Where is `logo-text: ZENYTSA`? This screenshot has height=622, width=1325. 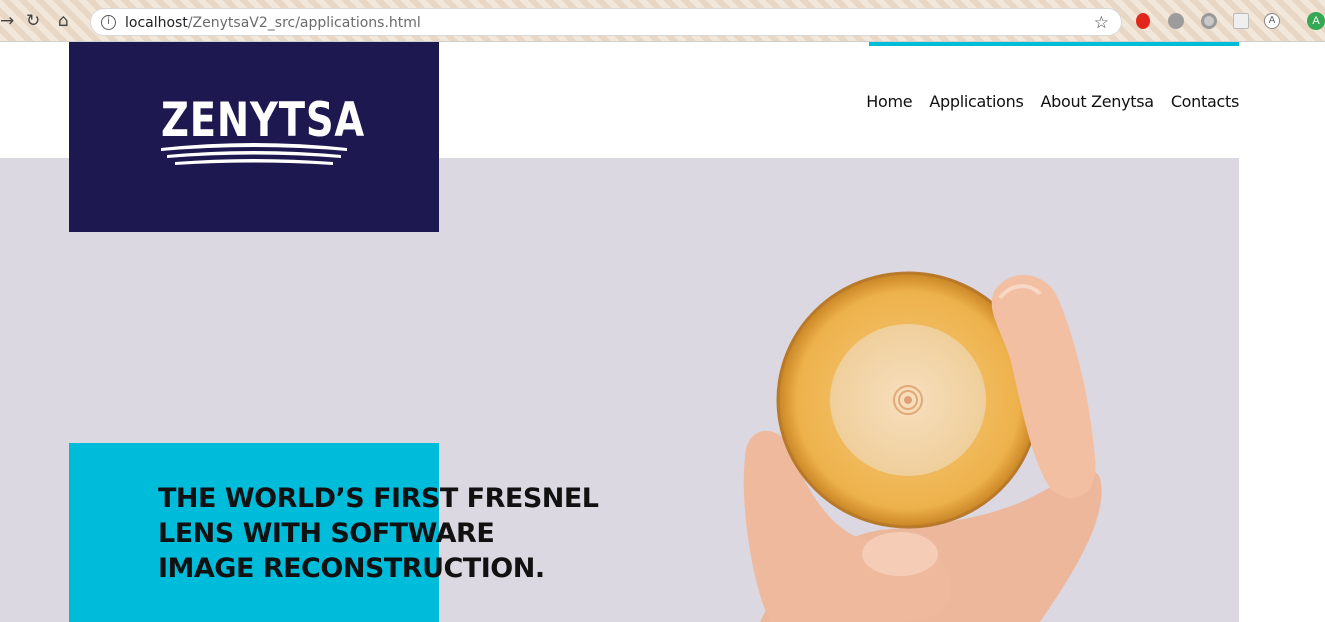
logo-text: ZENYTSA is located at coordinates (263, 120).